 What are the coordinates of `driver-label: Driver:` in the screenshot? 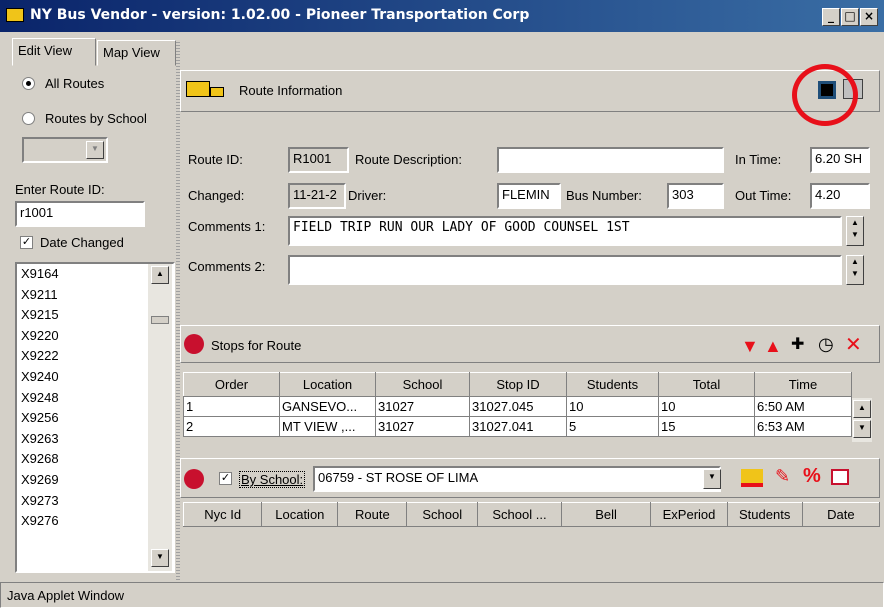 It's located at (367, 195).